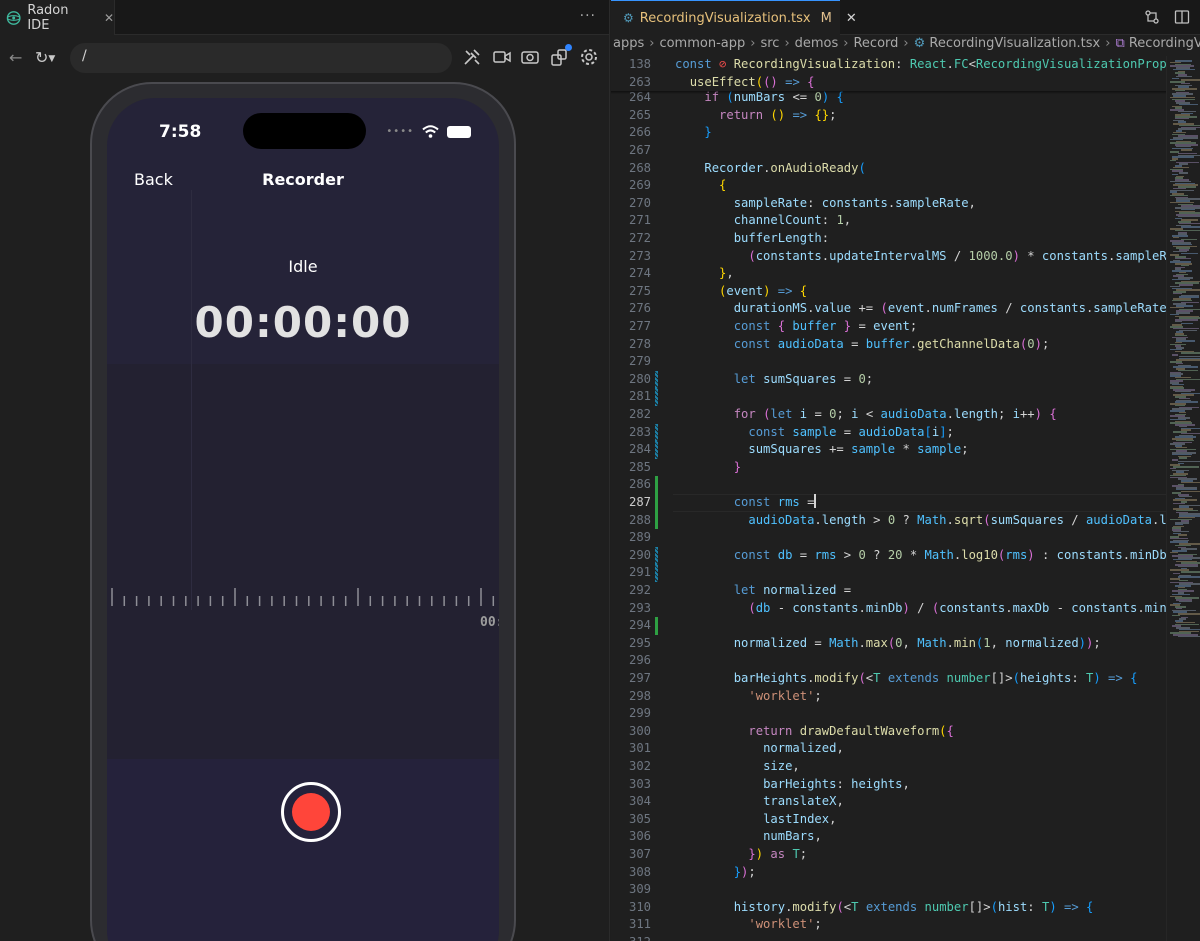 This screenshot has height=941, width=1200. I want to click on code-line: 308 });, so click(888, 873).